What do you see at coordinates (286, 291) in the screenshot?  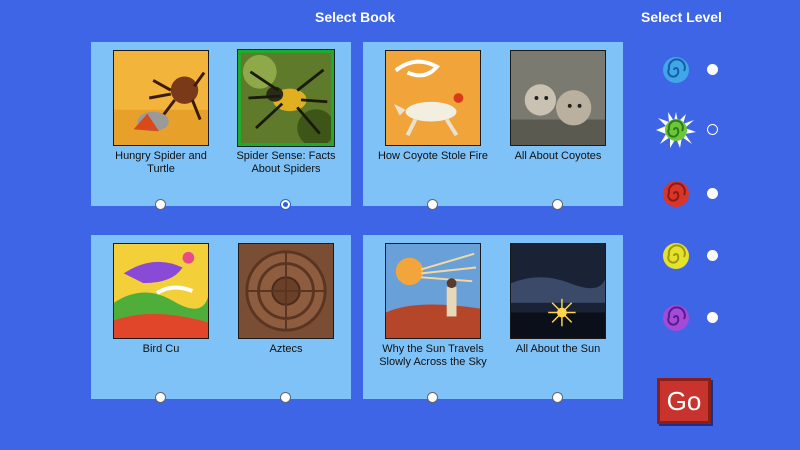 I see `book-cover-aztecs` at bounding box center [286, 291].